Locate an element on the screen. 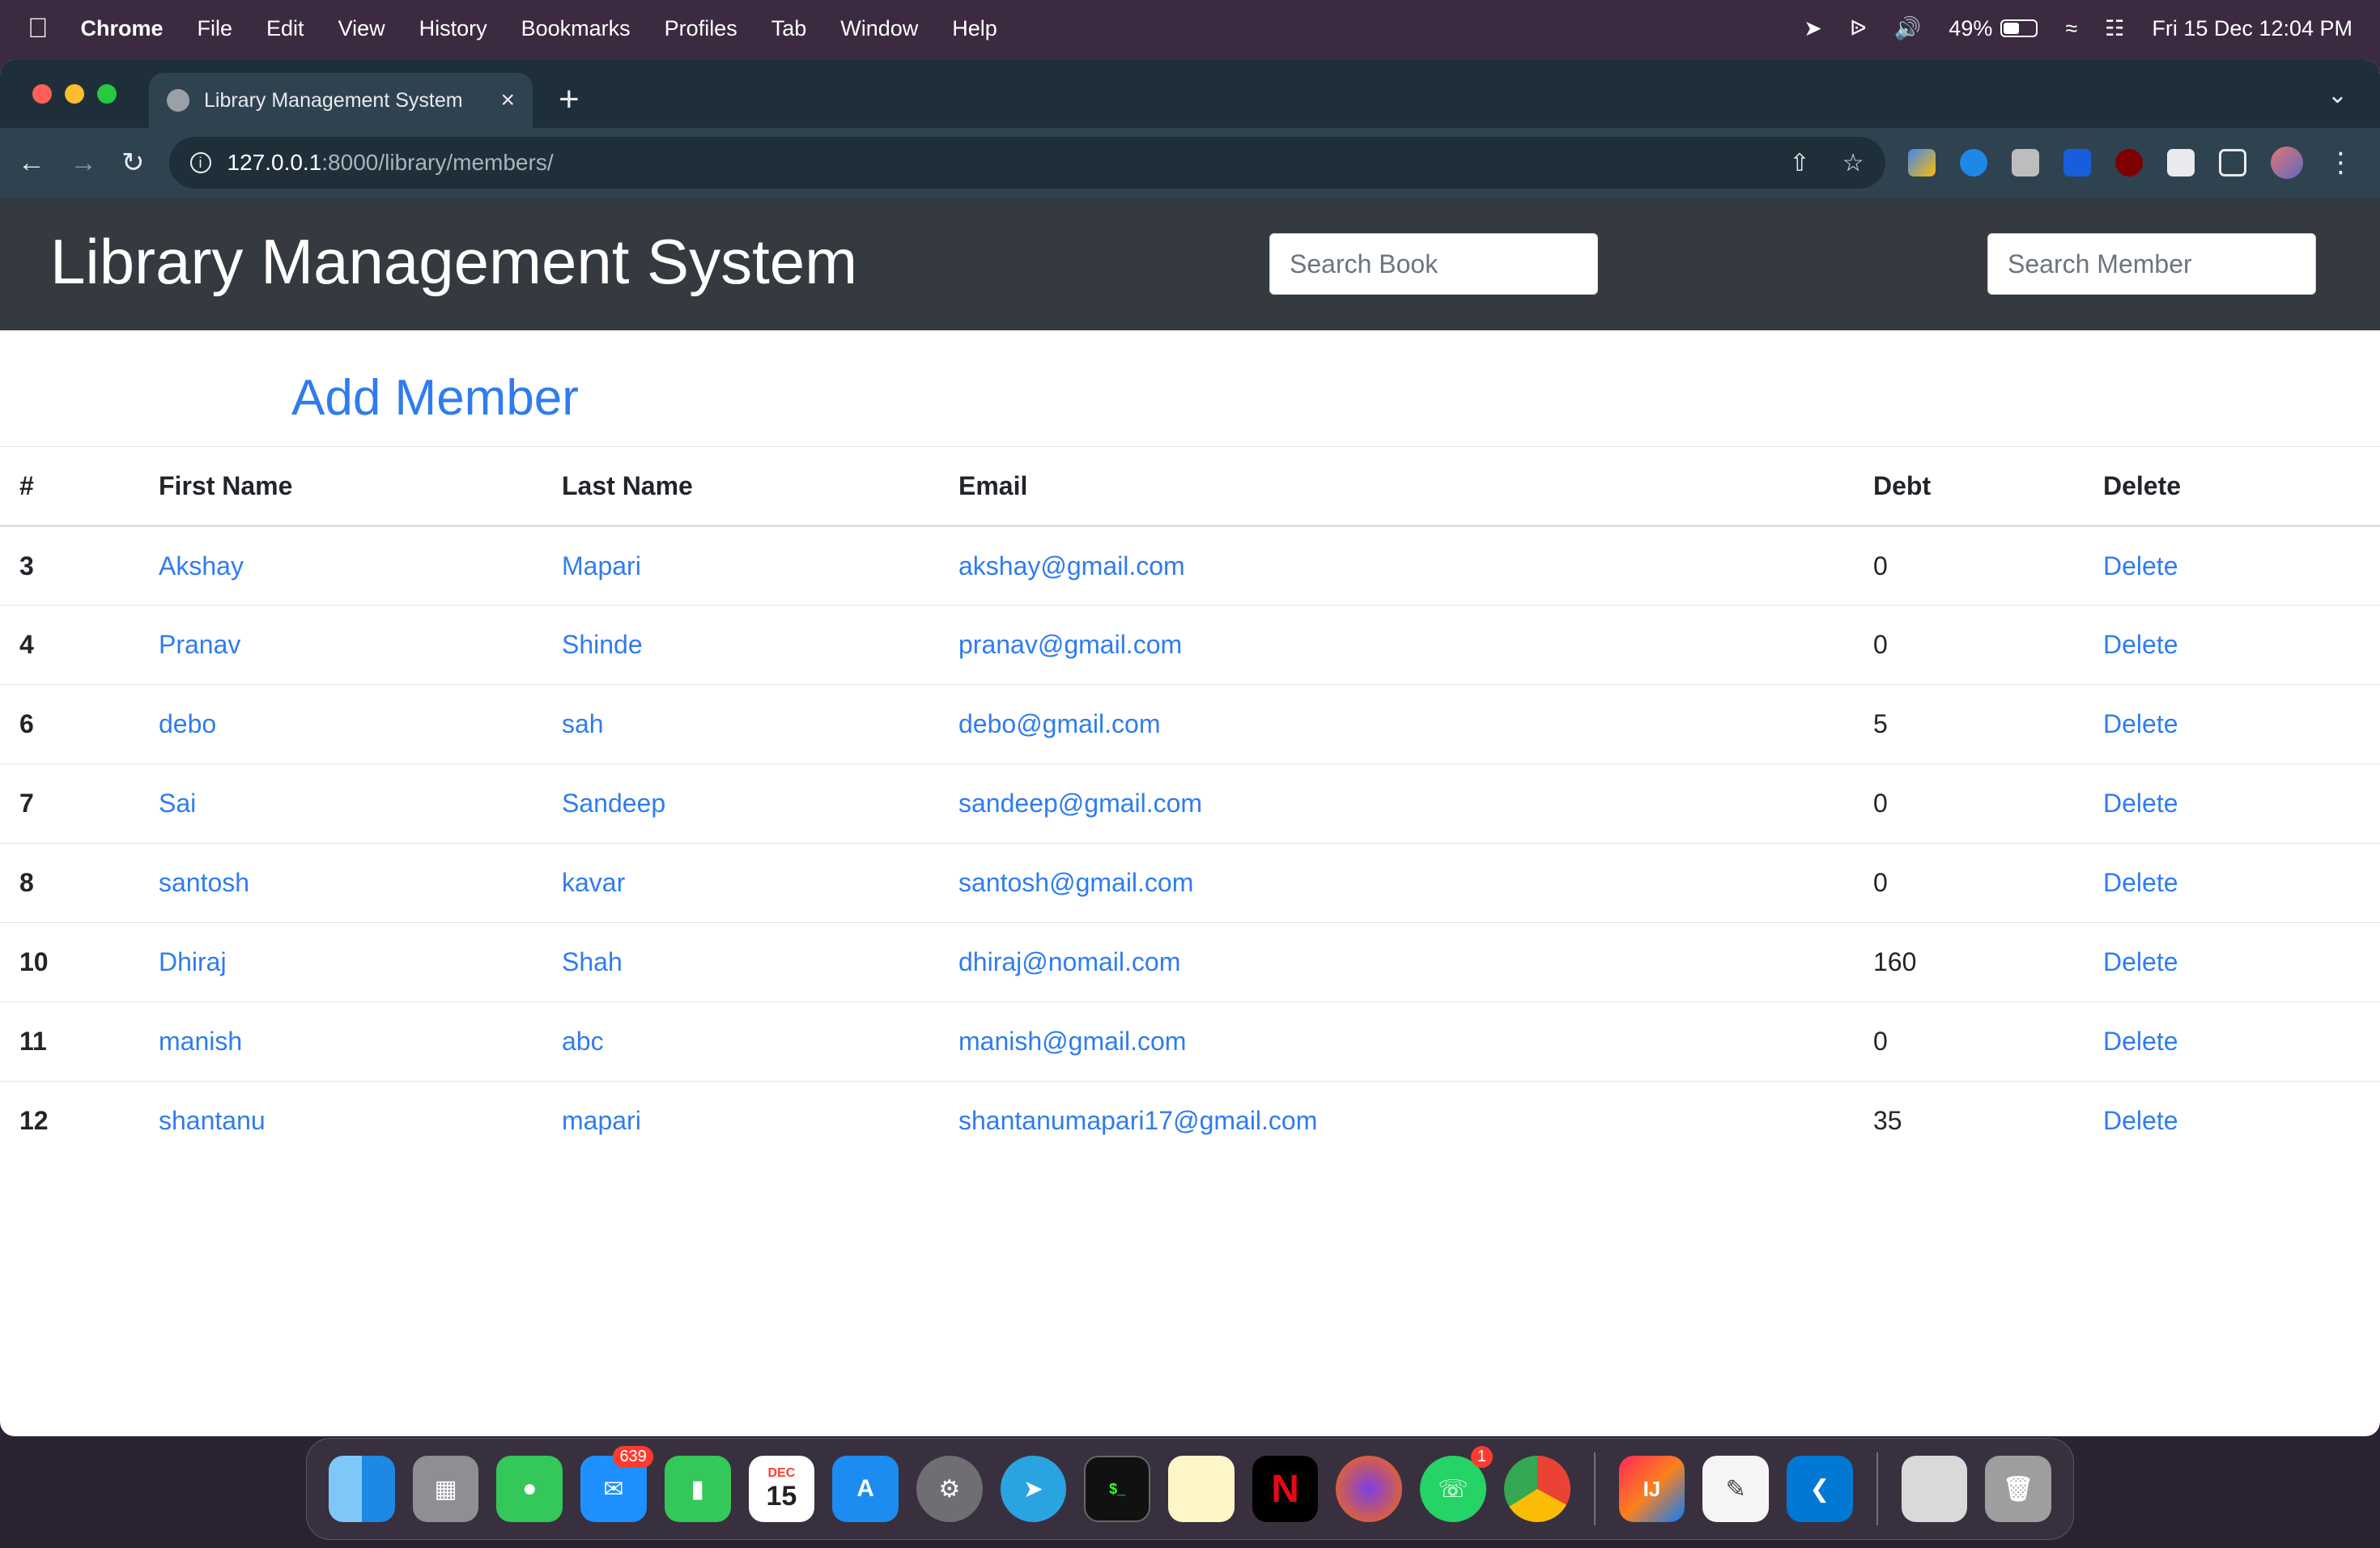 Image resolution: width=2380 pixels, height=1548 pixels. calendar-icon: DEC 15 is located at coordinates (781, 1489).